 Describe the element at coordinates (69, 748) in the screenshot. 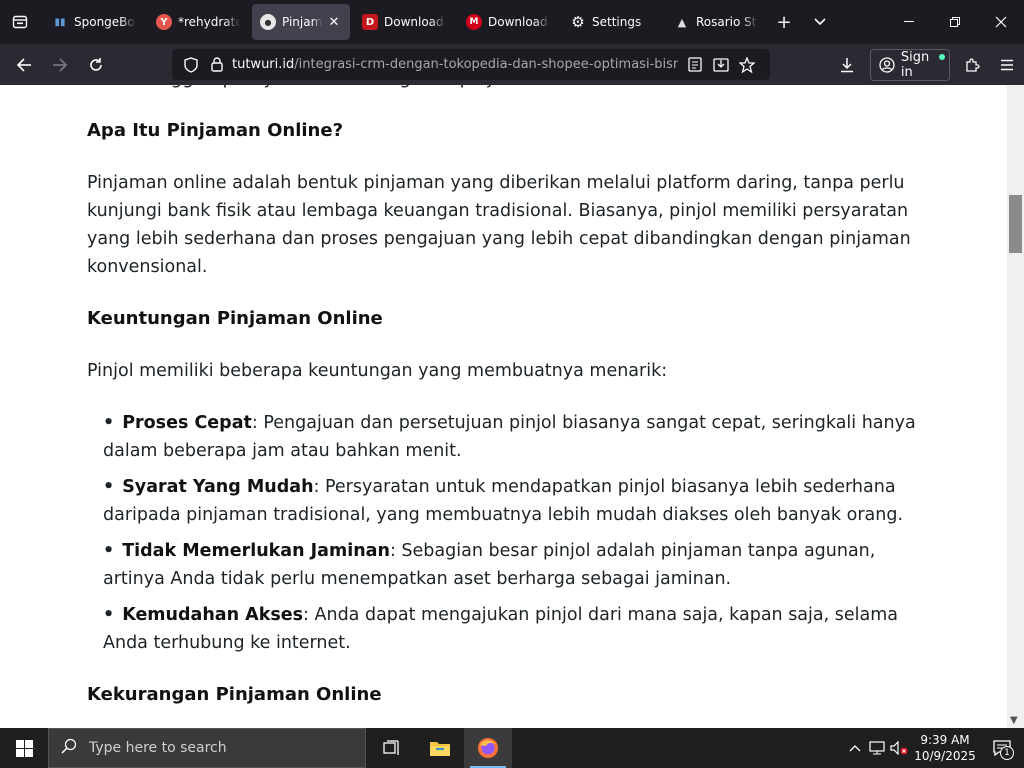

I see `search-icon` at that location.